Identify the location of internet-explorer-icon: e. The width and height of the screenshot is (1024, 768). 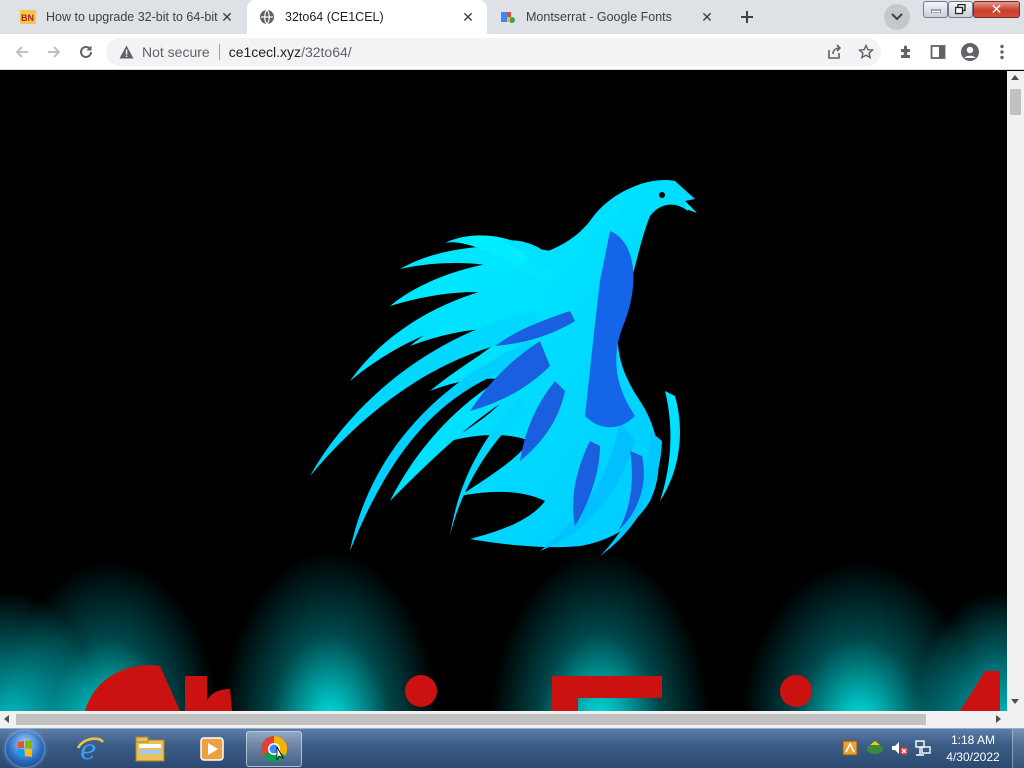
(90, 749).